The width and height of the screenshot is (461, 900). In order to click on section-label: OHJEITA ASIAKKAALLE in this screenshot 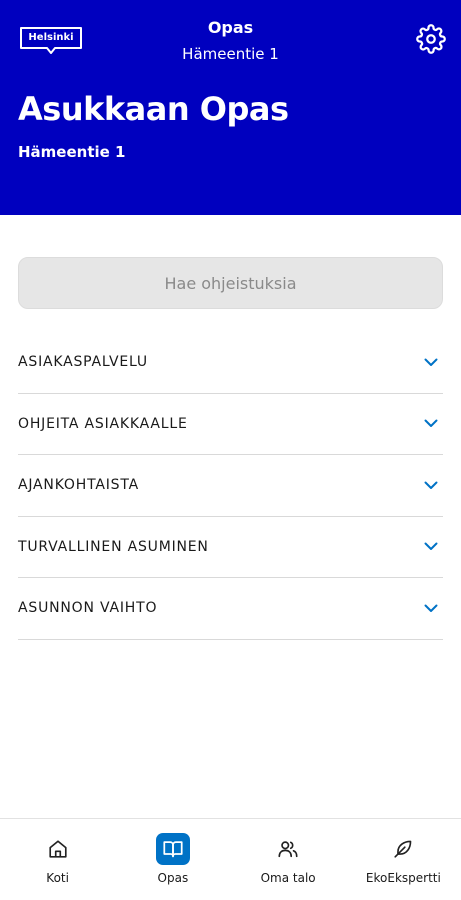, I will do `click(103, 423)`.